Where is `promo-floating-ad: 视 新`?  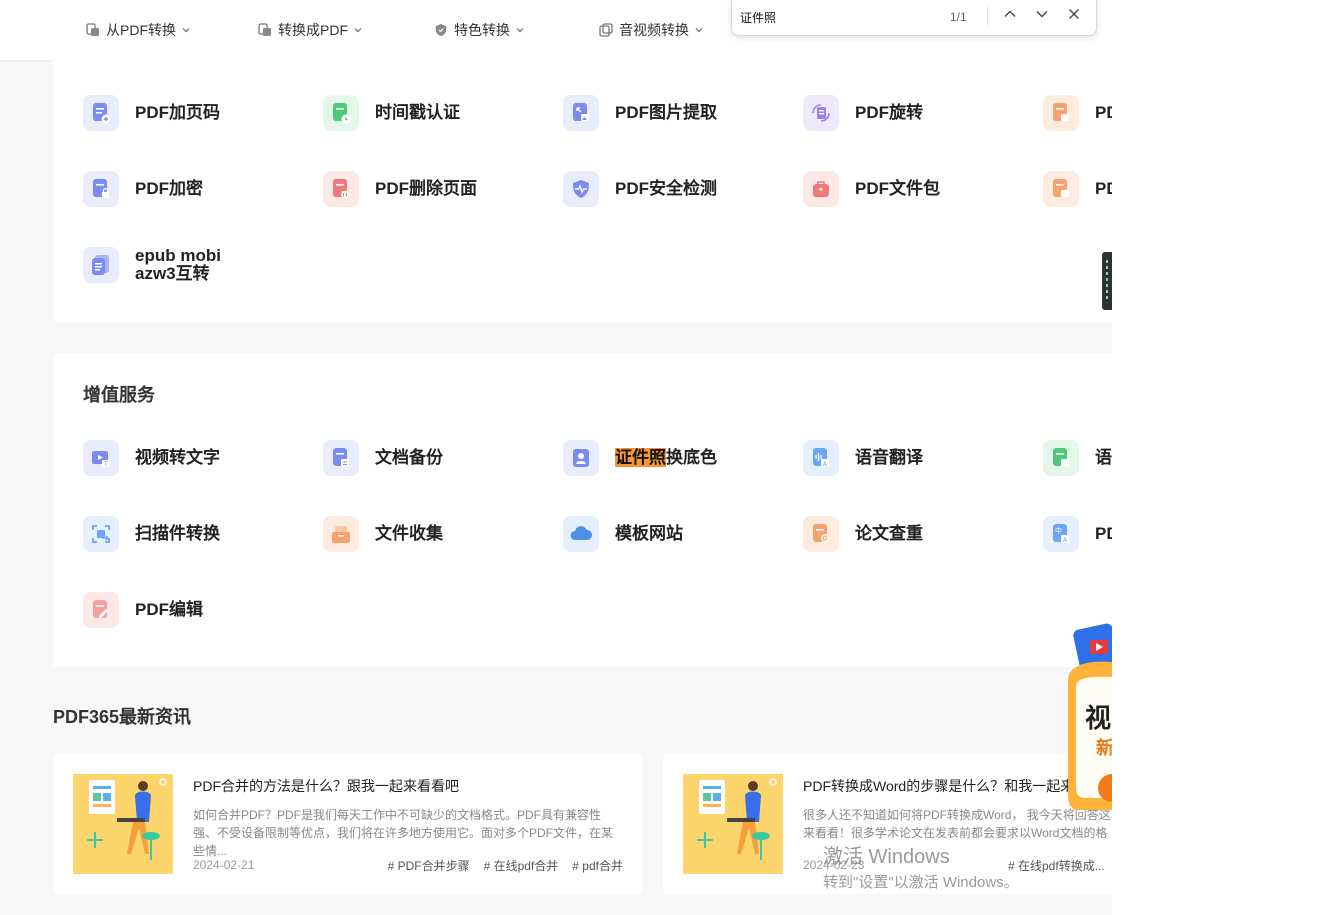
promo-floating-ad: 视 新 is located at coordinates (1090, 715).